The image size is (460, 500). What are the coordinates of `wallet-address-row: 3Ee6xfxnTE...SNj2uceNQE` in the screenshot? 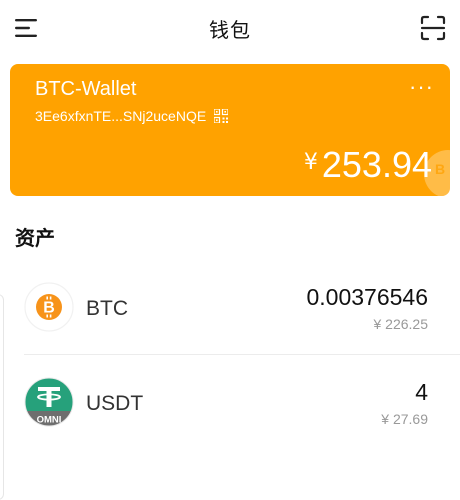 It's located at (132, 116).